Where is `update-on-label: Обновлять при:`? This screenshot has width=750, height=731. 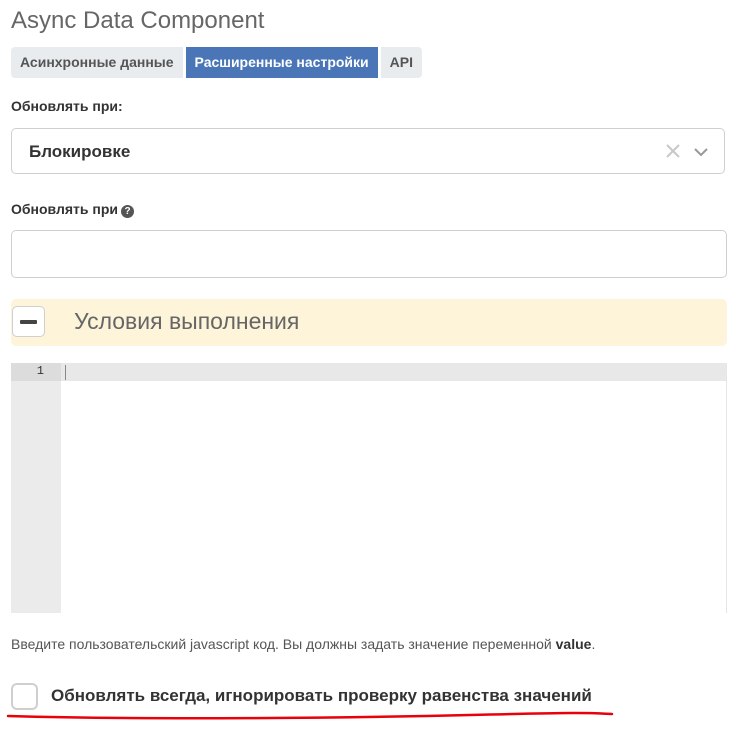
update-on-label: Обновлять при: is located at coordinates (67, 106).